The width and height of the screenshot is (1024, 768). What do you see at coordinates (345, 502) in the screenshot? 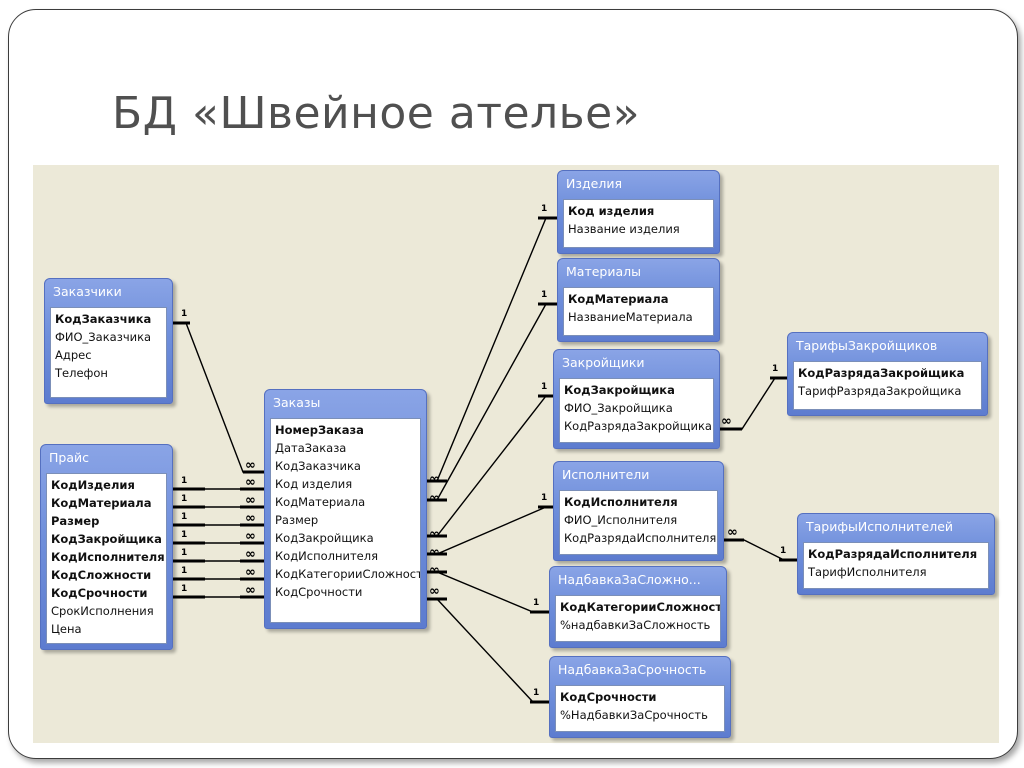
I see `field: КодМатериала` at bounding box center [345, 502].